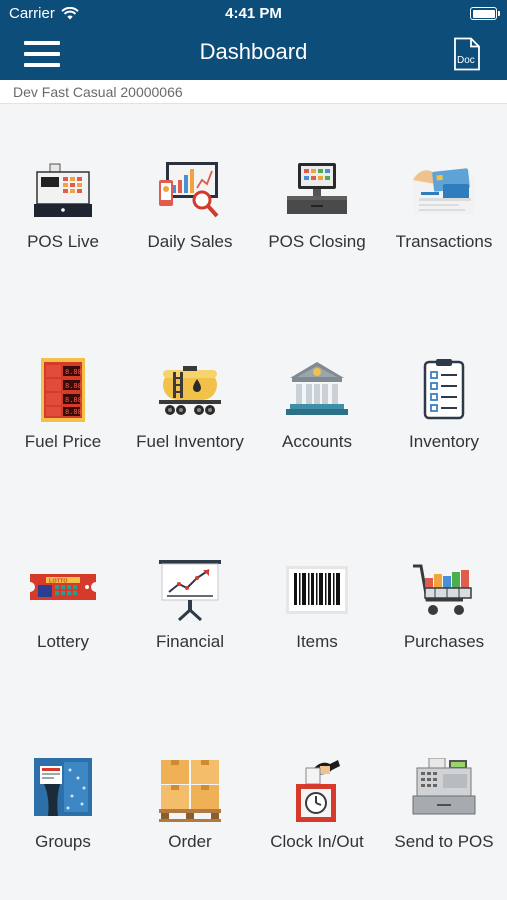 This screenshot has width=507, height=900. Describe the element at coordinates (317, 418) in the screenshot. I see `tile-accounts: Accounts` at that location.